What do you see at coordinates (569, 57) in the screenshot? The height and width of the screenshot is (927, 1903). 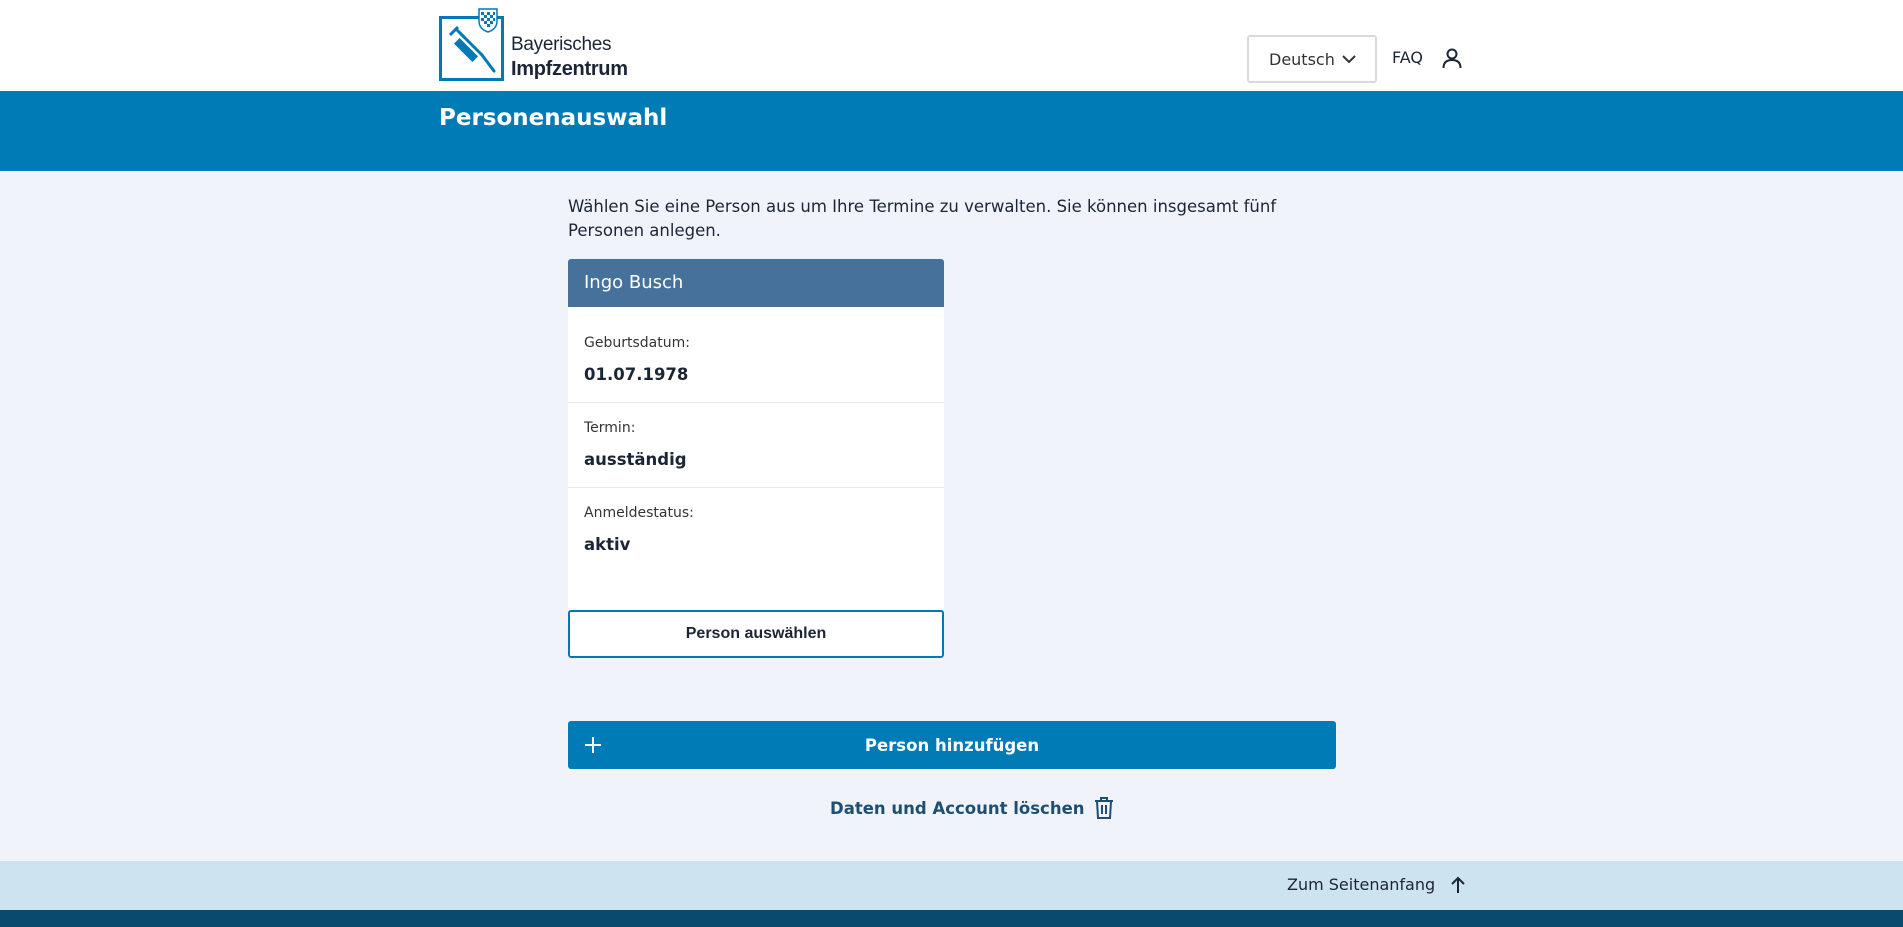 I see `logo-text: Bayerisches Impfzentrum` at bounding box center [569, 57].